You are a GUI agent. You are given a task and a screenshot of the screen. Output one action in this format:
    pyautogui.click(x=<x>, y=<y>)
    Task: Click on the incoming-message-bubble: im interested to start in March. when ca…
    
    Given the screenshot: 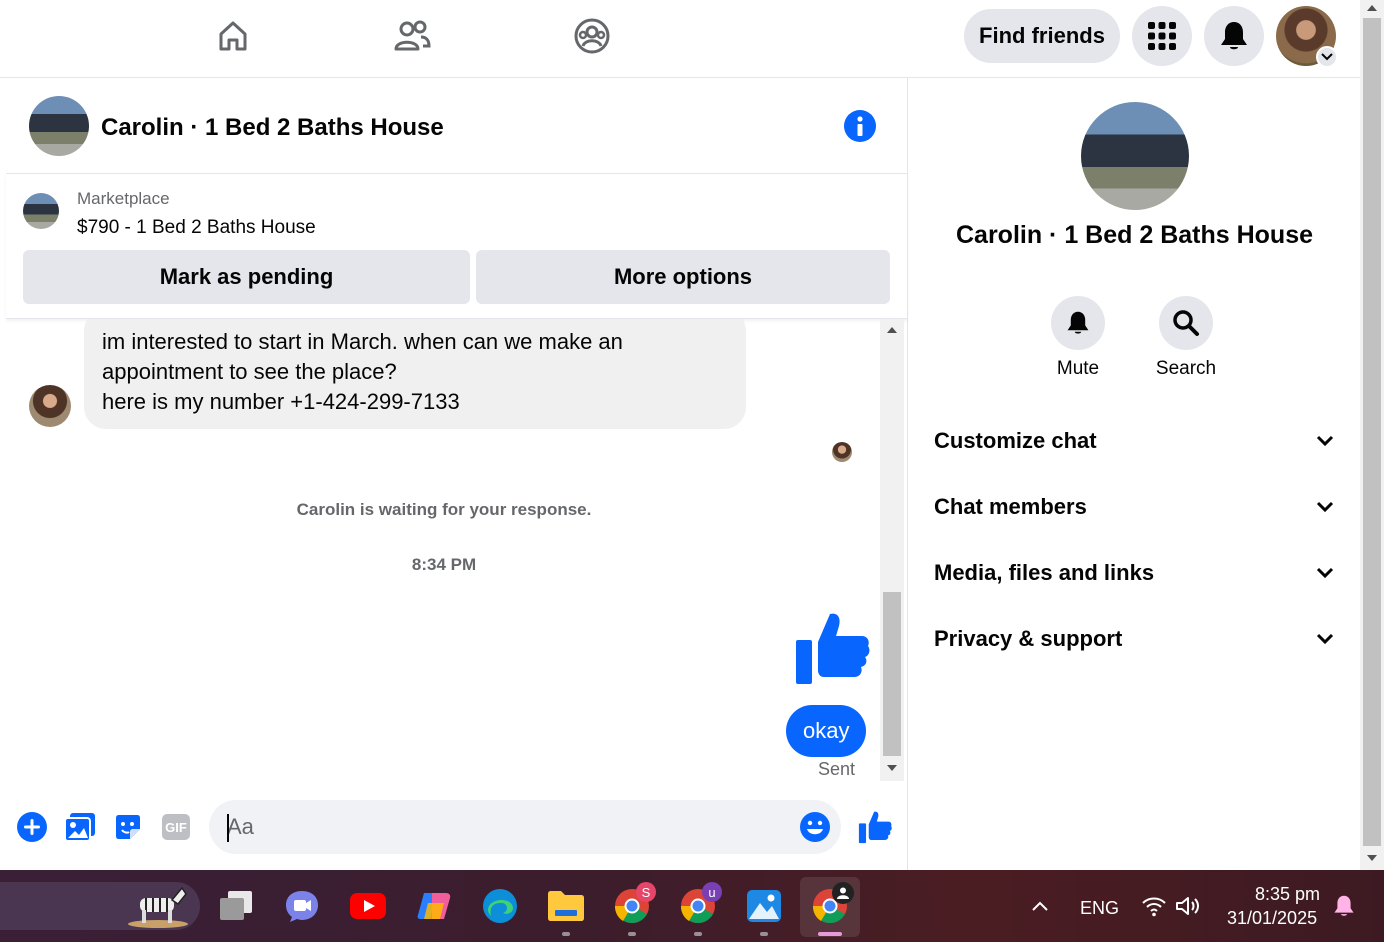 What is the action you would take?
    pyautogui.click(x=415, y=374)
    